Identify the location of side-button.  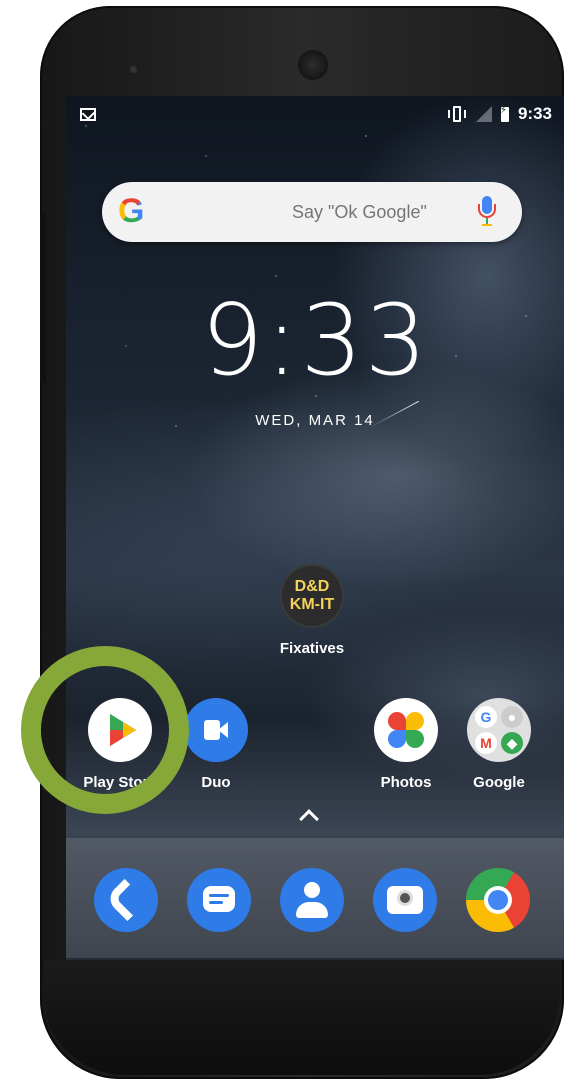
(43, 298).